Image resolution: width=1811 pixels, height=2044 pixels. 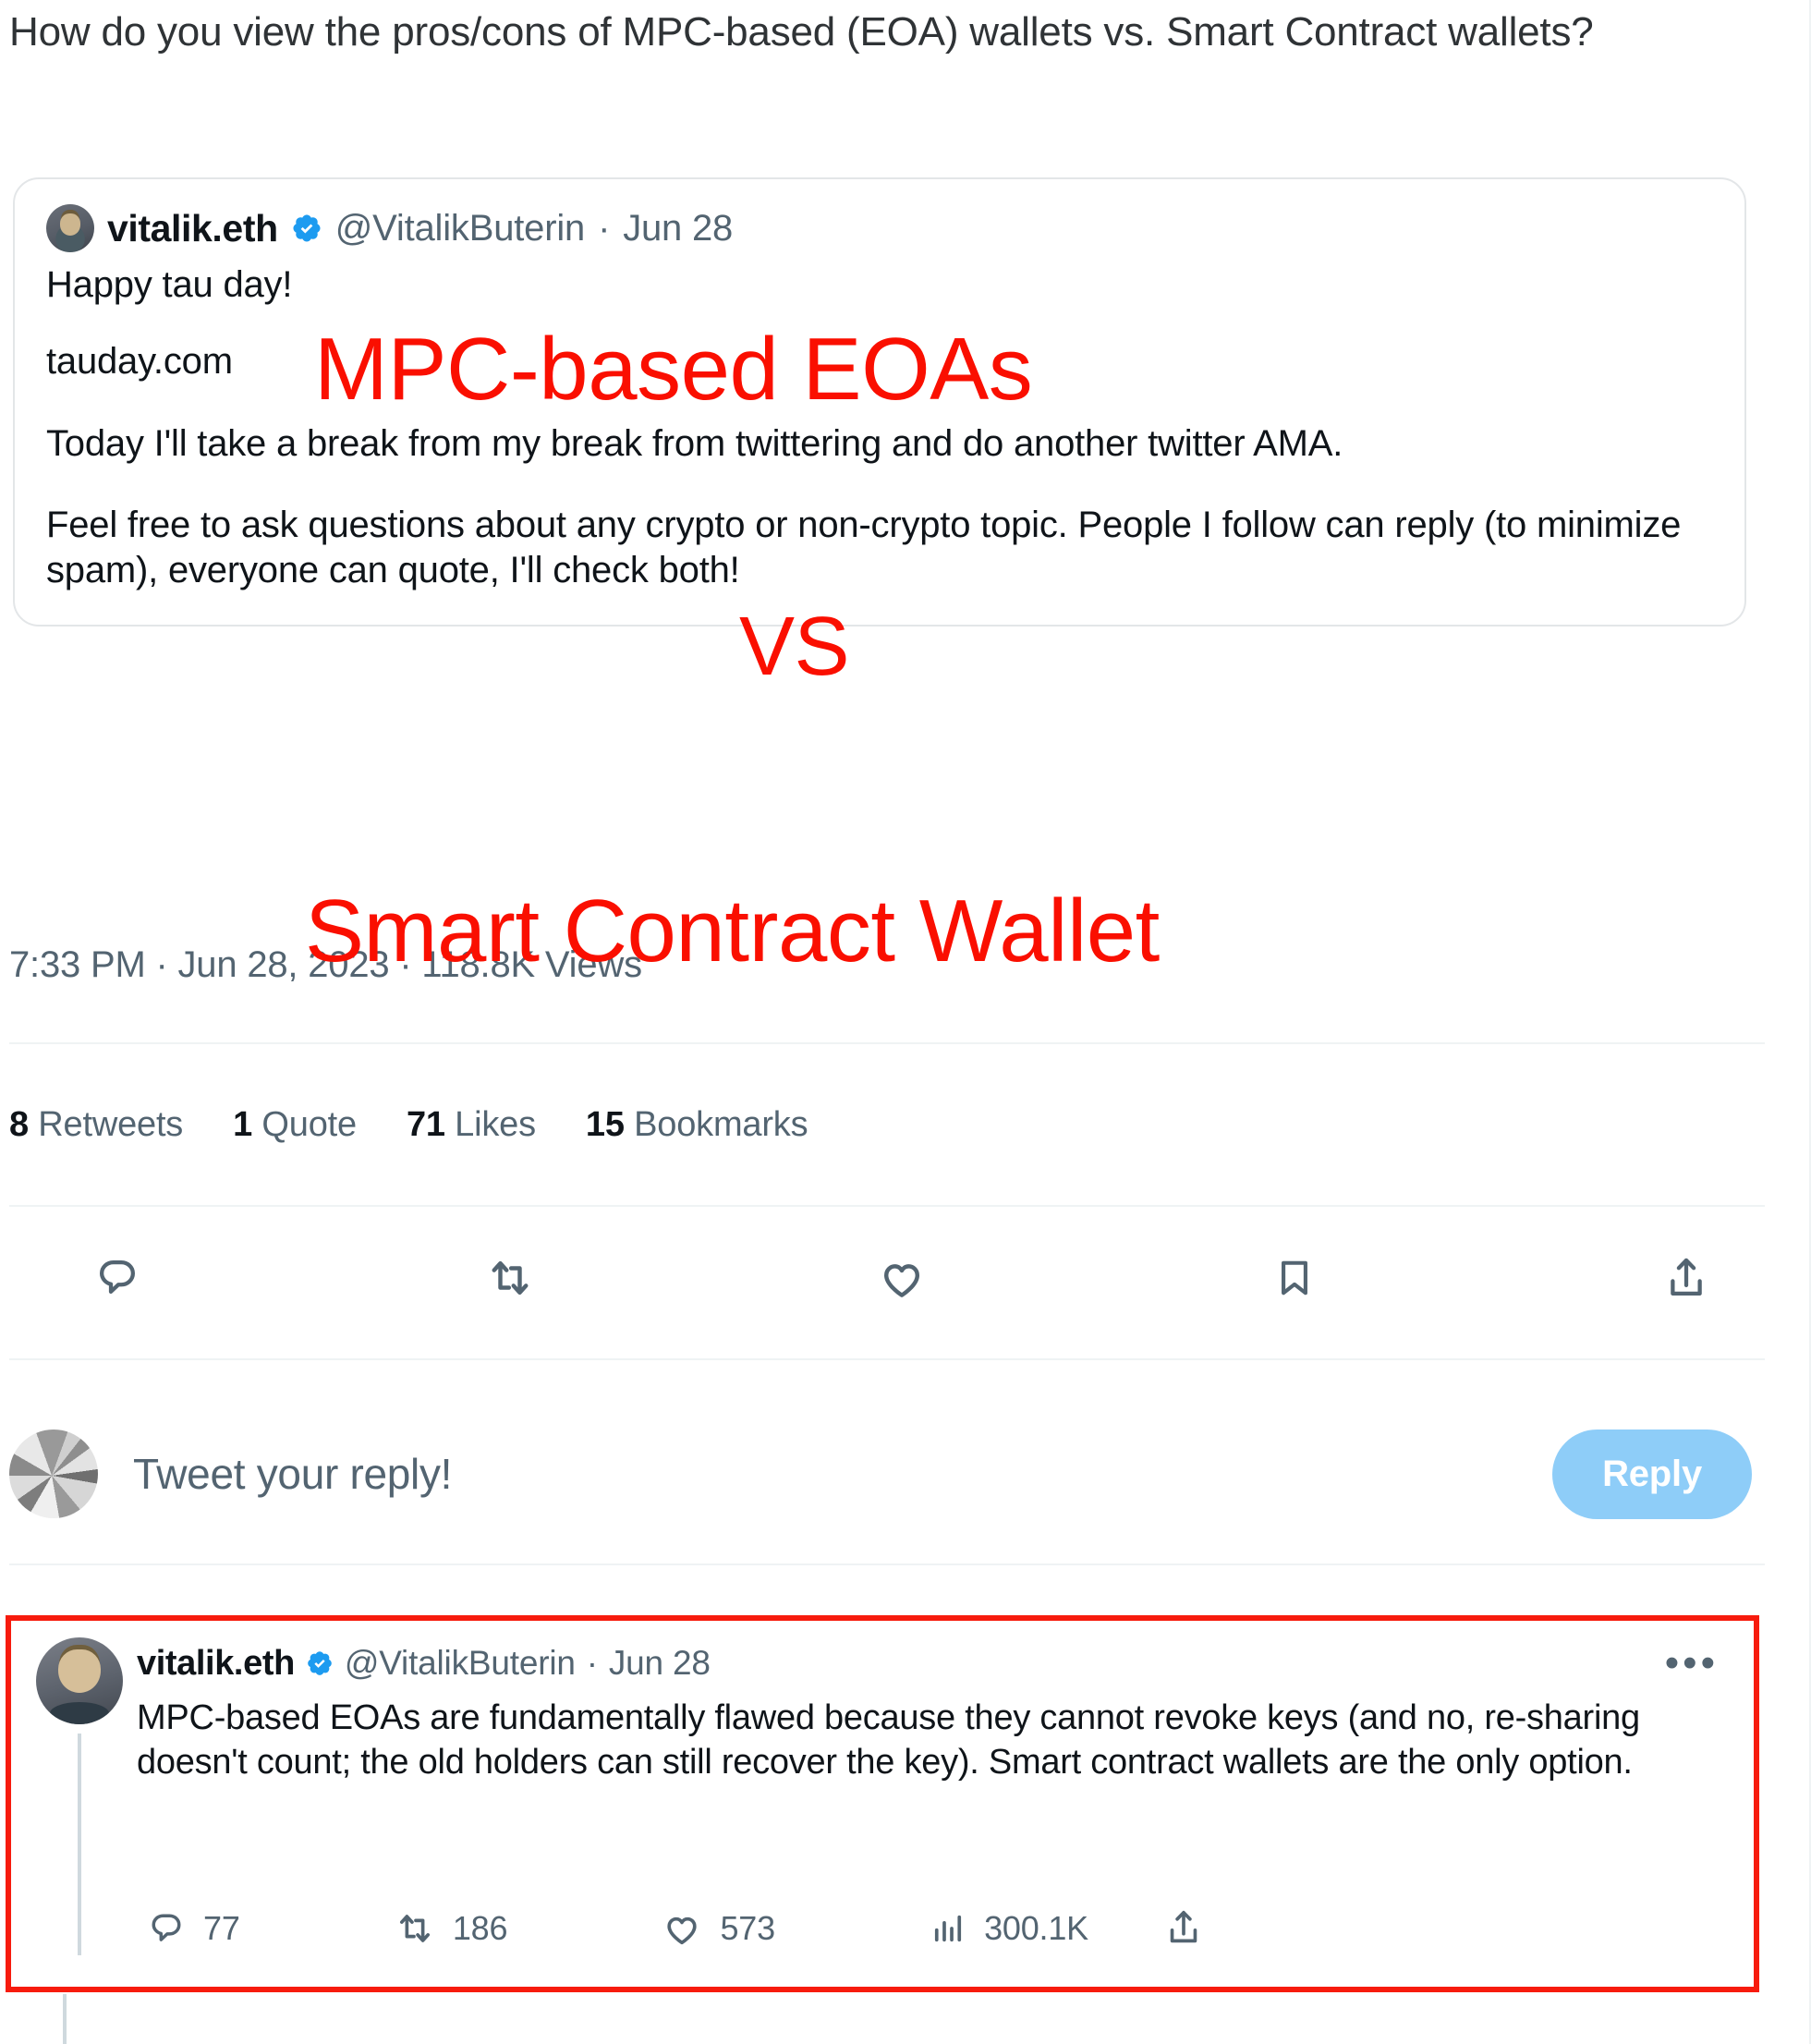 What do you see at coordinates (325, 965) in the screenshot?
I see `tweet-timestamp: 7:33 PM · Jun 28, 2023 · 118.8K Views` at bounding box center [325, 965].